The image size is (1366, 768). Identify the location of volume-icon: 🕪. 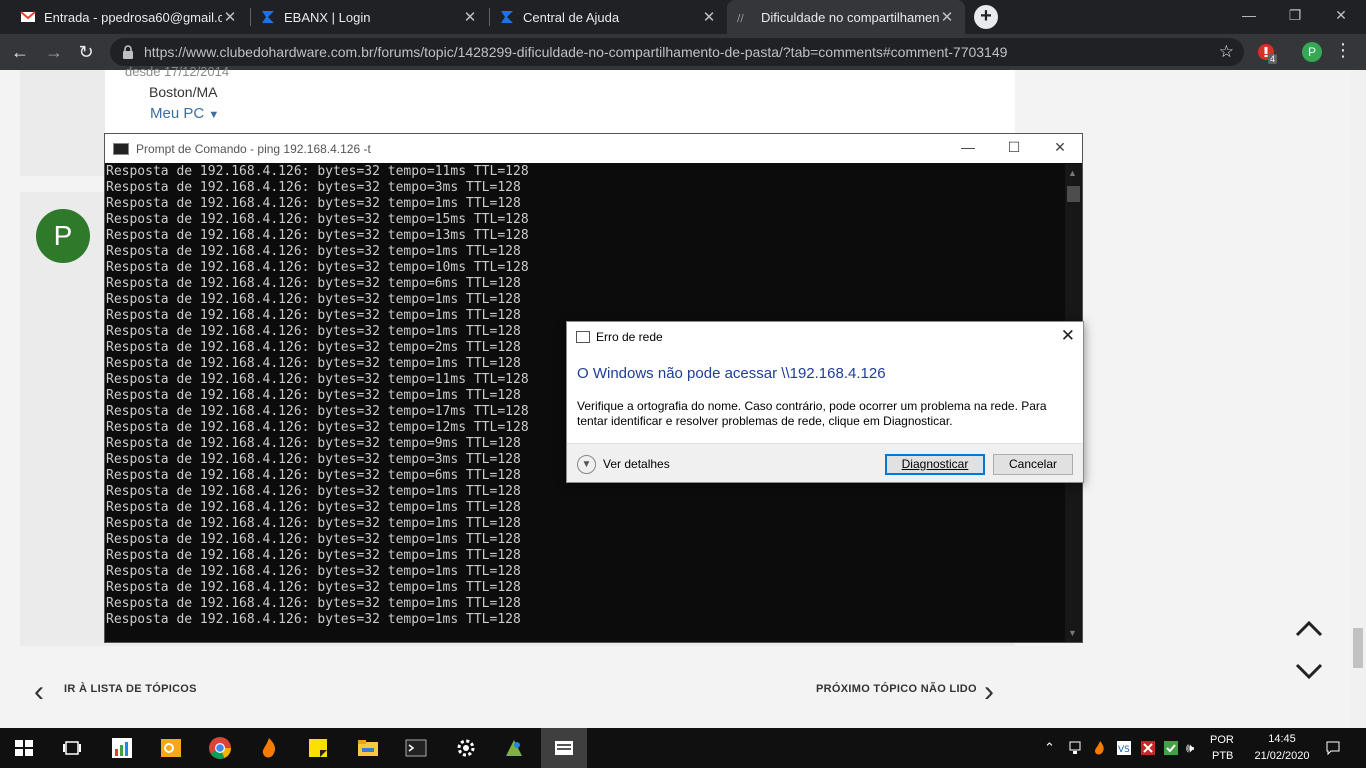
(1190, 748).